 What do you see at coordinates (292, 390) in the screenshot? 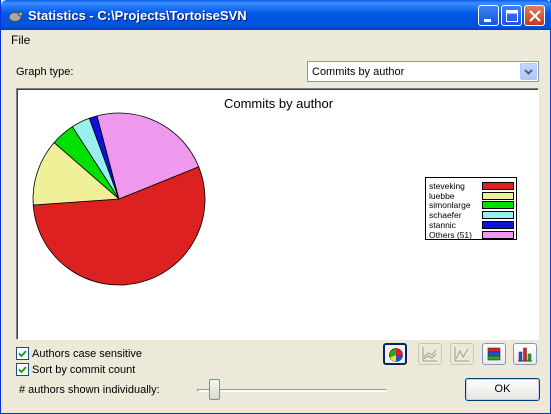
I see `authors-slider-track` at bounding box center [292, 390].